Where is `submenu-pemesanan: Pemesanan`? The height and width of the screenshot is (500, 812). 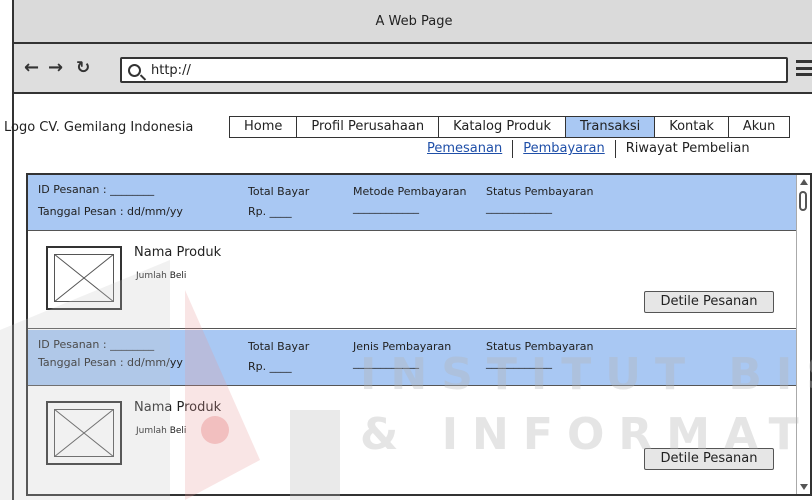
submenu-pemesanan: Pemesanan is located at coordinates (464, 149).